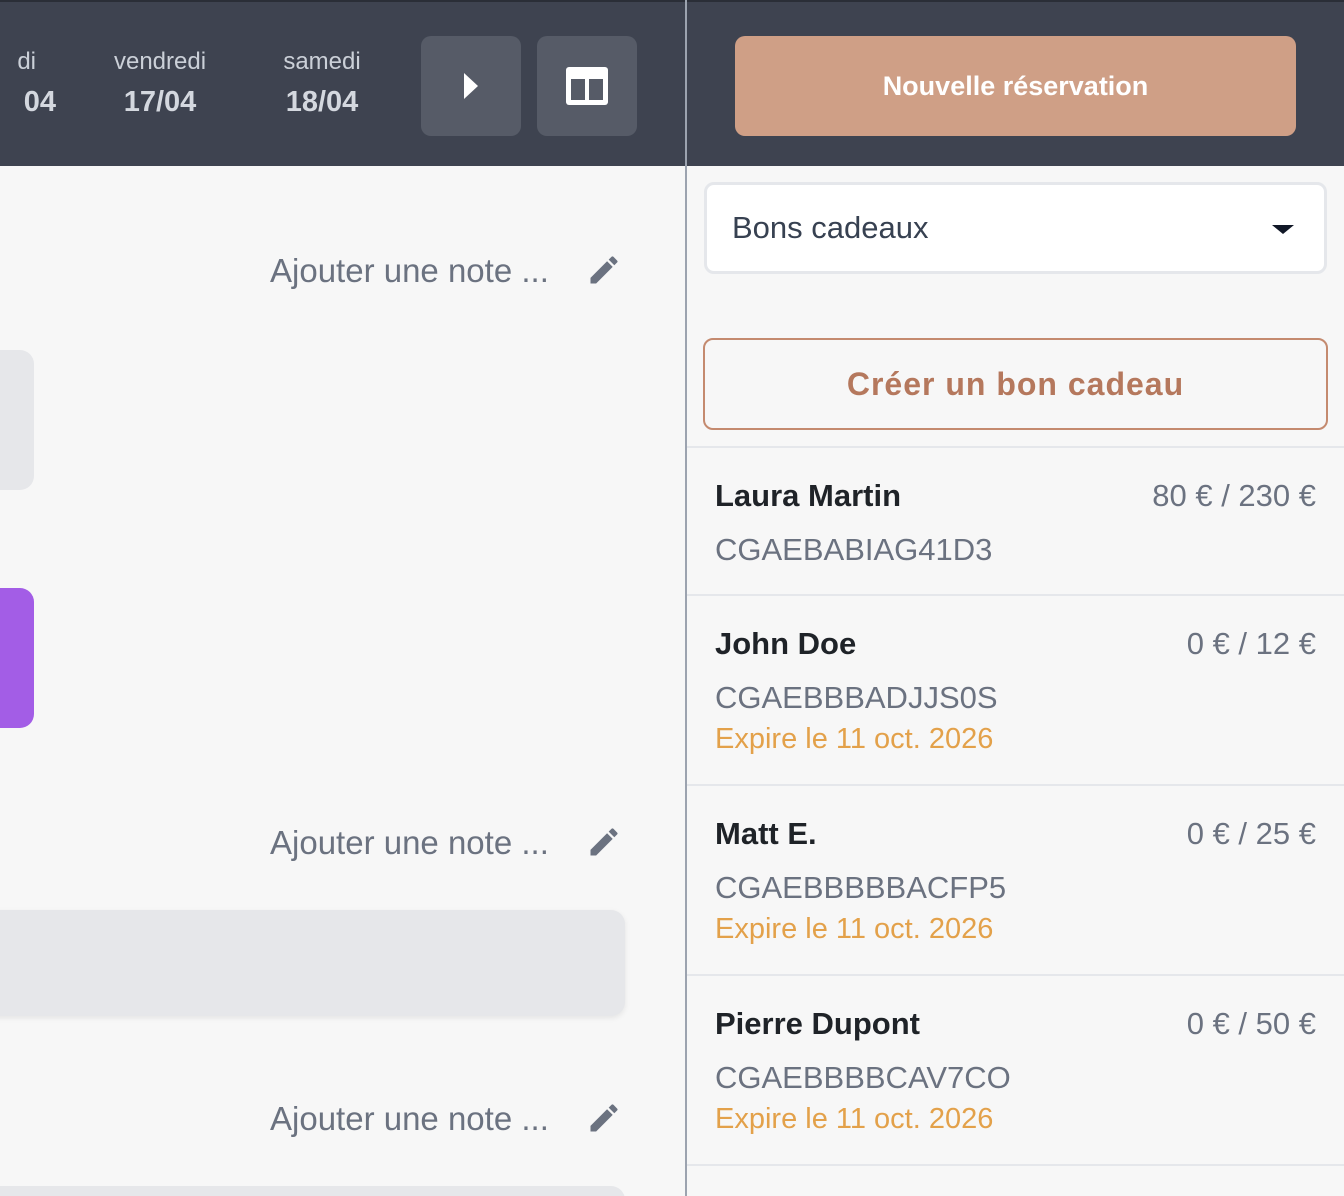 This screenshot has height=1196, width=1344. What do you see at coordinates (808, 495) in the screenshot?
I see `voucher-client-name: Laura Martin` at bounding box center [808, 495].